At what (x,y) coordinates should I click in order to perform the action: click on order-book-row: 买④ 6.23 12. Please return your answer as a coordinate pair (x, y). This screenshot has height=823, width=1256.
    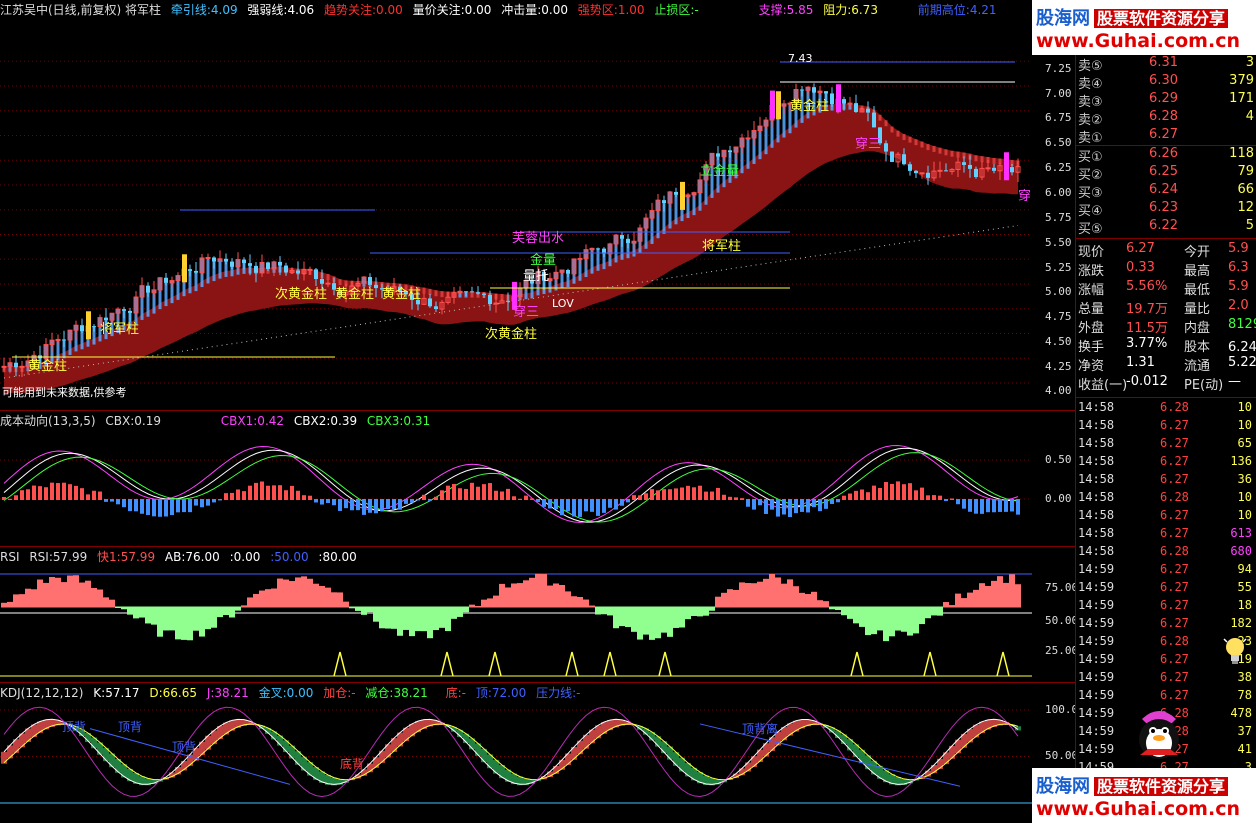
    Looking at the image, I should click on (1167, 209).